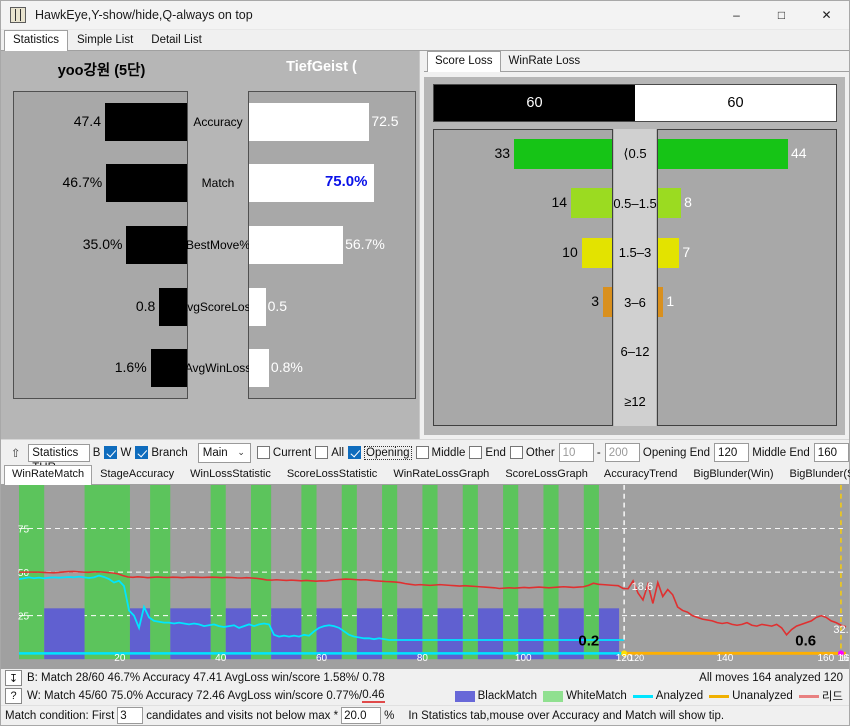 Image resolution: width=850 pixels, height=726 pixels. What do you see at coordinates (263, 452) in the screenshot?
I see `current-checkbox` at bounding box center [263, 452].